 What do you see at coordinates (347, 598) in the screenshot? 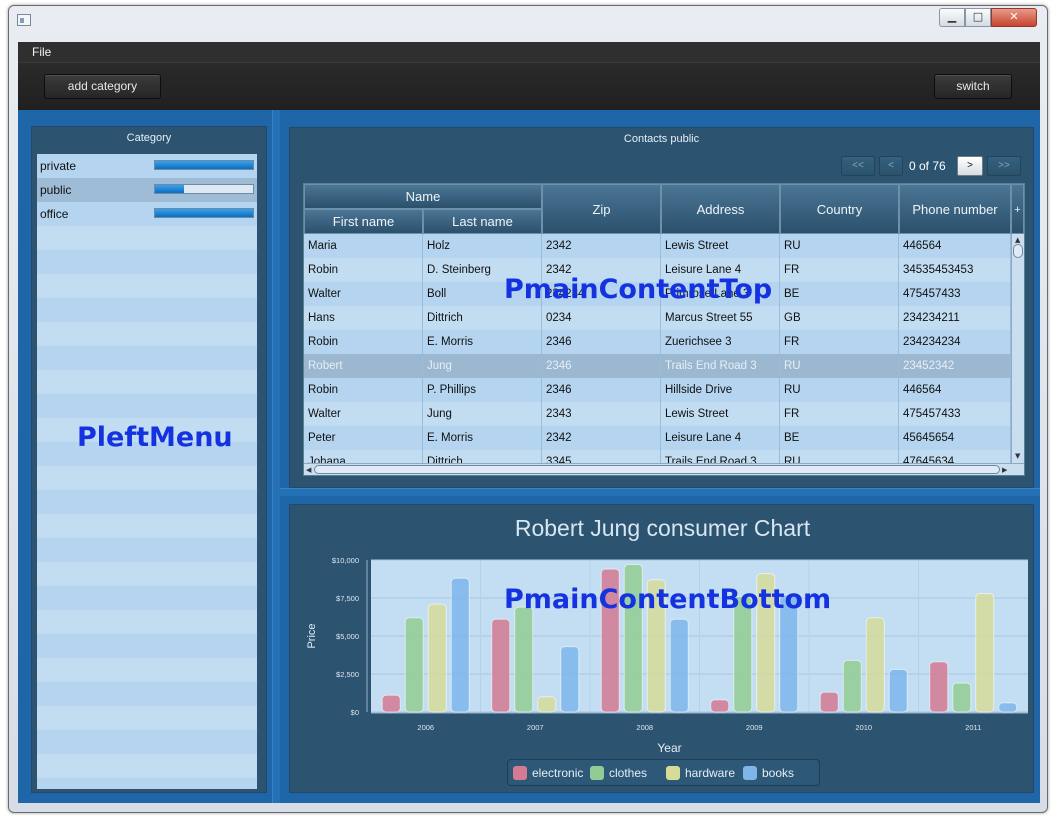
I see `y-tick-label: $7,500` at bounding box center [347, 598].